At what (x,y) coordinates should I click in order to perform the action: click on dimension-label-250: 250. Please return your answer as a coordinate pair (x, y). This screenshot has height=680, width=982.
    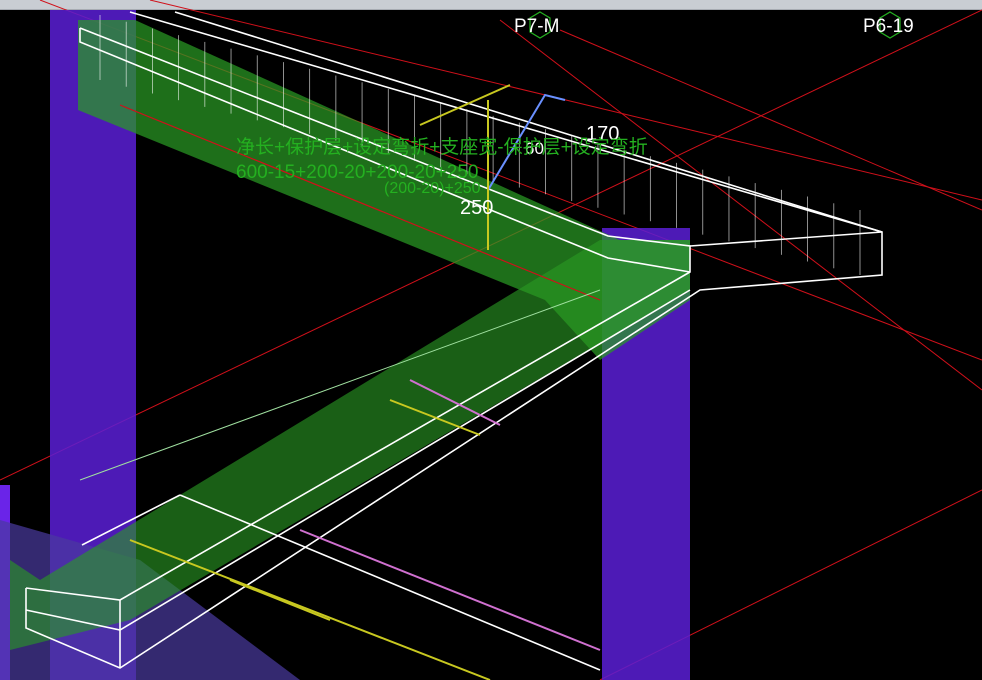
    Looking at the image, I should click on (476, 208).